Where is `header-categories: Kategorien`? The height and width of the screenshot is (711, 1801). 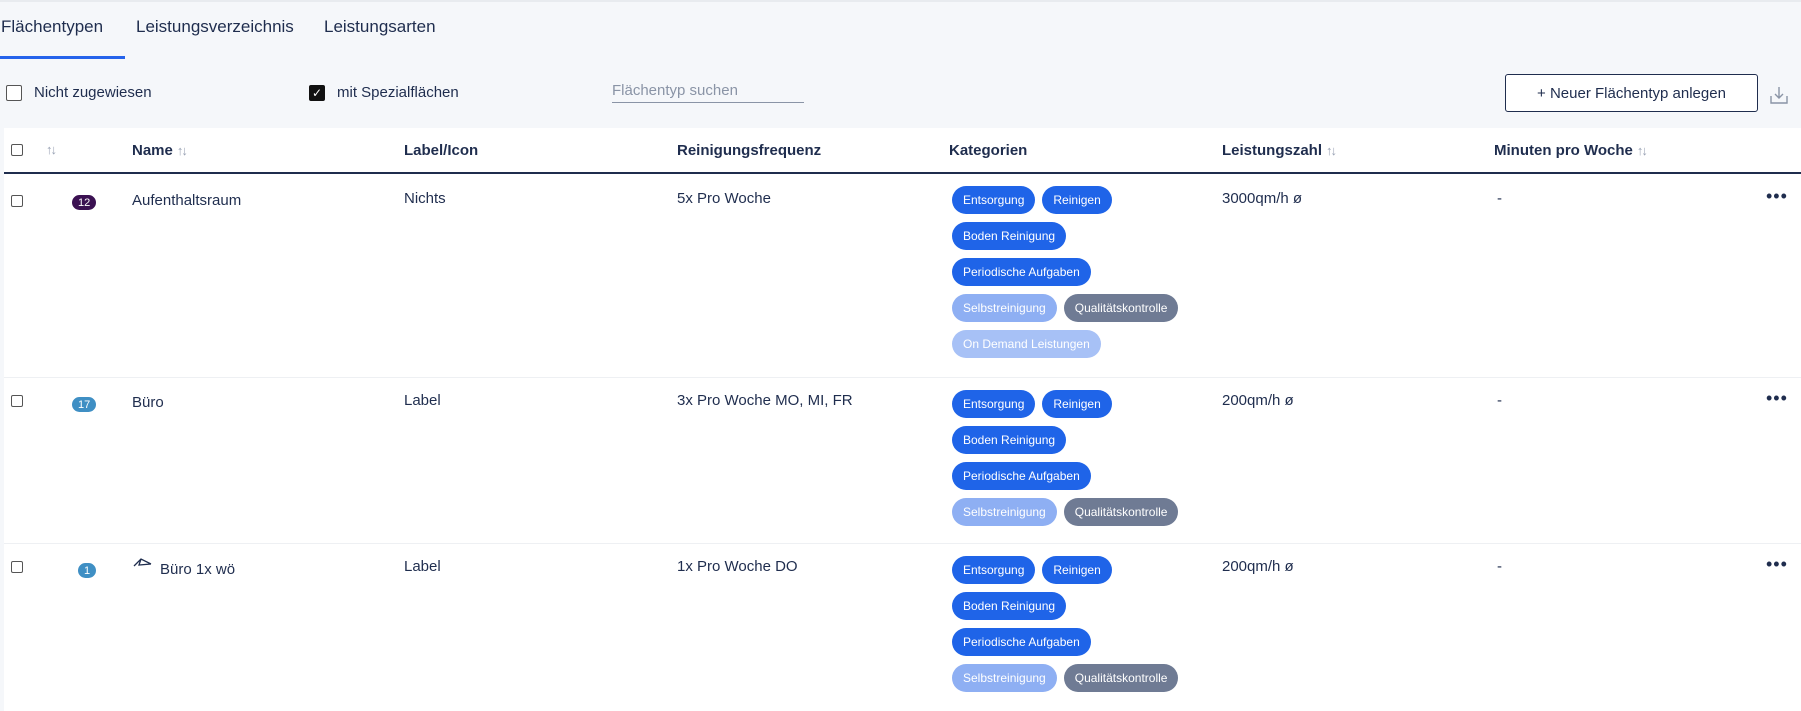
header-categories: Kategorien is located at coordinates (988, 150).